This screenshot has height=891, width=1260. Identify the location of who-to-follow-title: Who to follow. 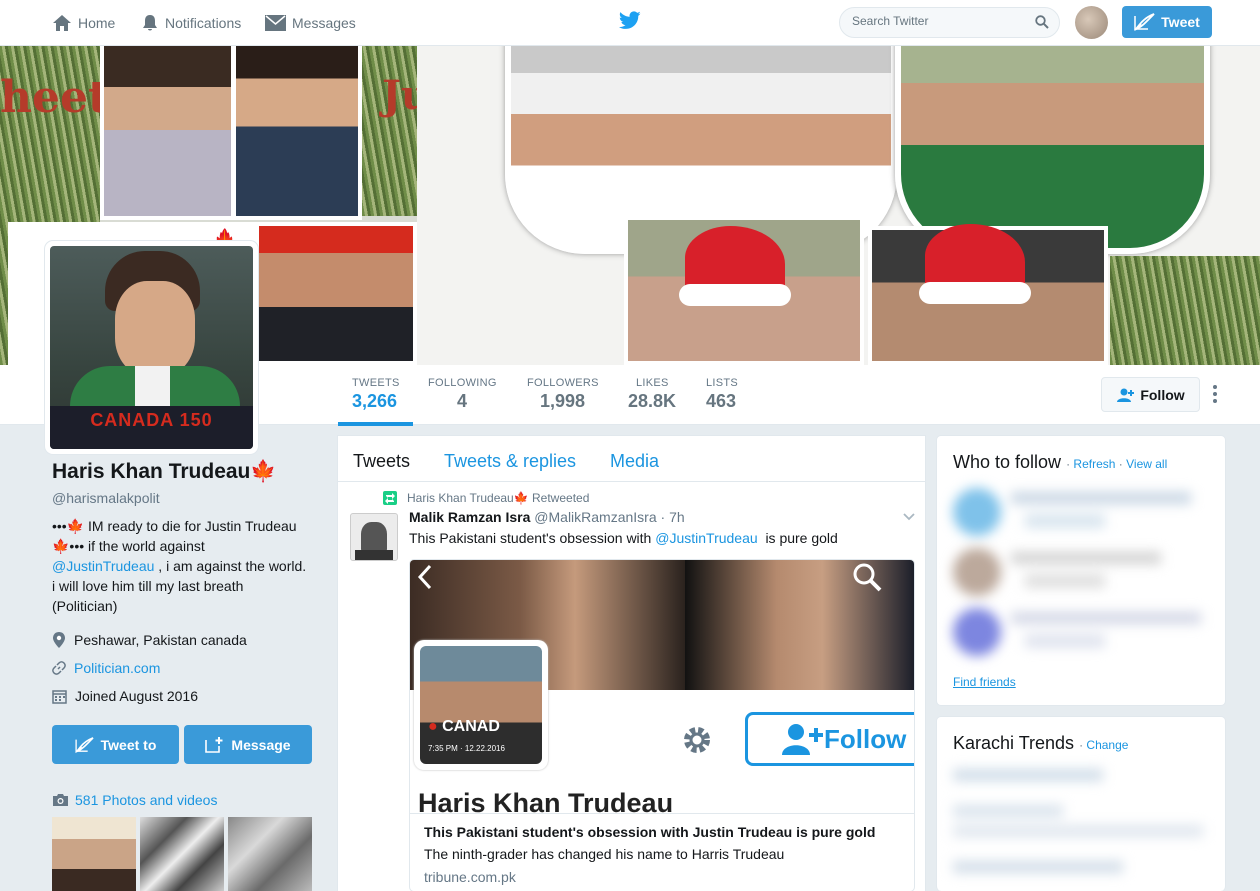
(1007, 462).